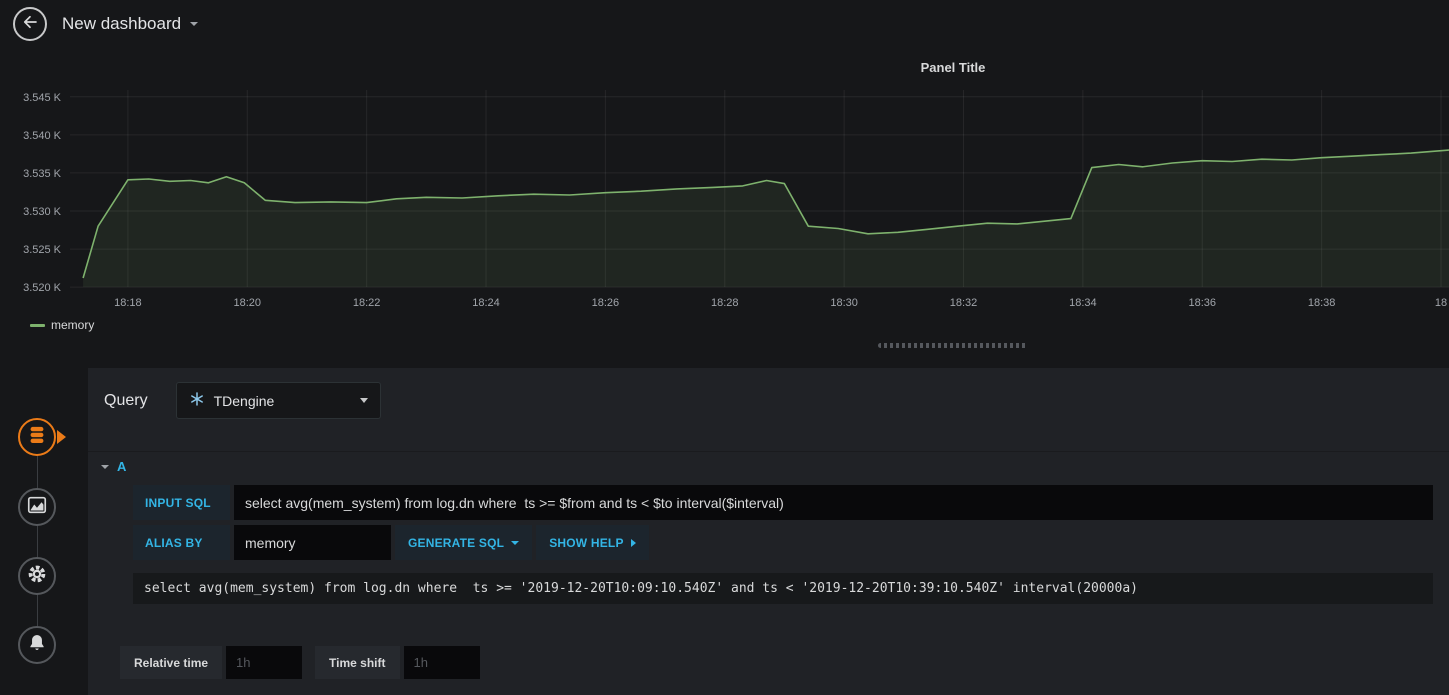 Image resolution: width=1449 pixels, height=695 pixels. Describe the element at coordinates (171, 662) in the screenshot. I see `relative-time-label: Relative time` at that location.